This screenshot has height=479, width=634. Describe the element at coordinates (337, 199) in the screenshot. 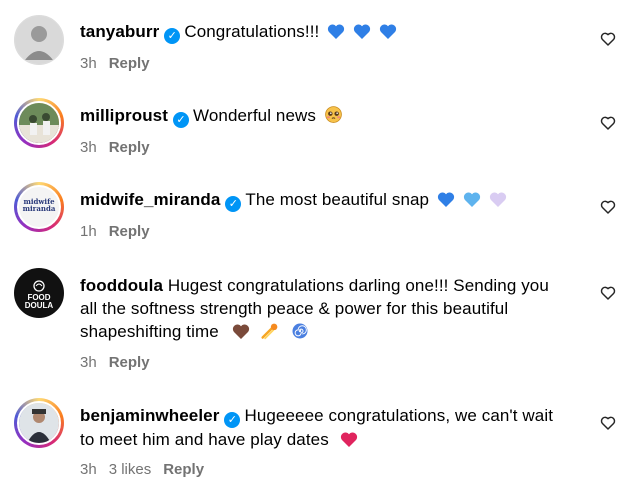

I see `comment-text: The most beautiful snap` at that location.